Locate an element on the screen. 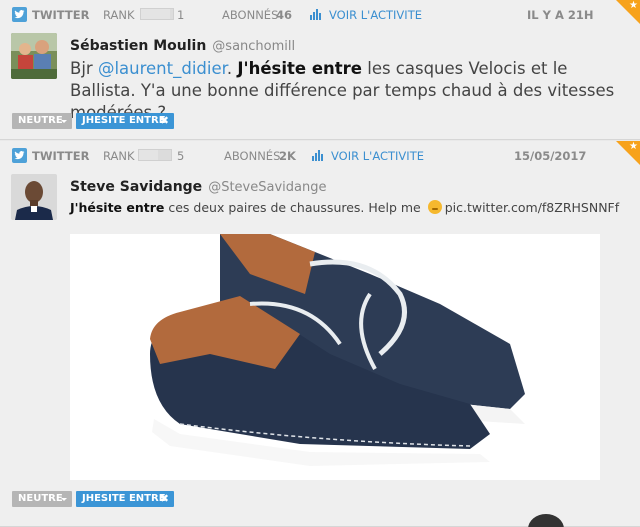 The width and height of the screenshot is (640, 527). followers-count: 2K is located at coordinates (287, 156).